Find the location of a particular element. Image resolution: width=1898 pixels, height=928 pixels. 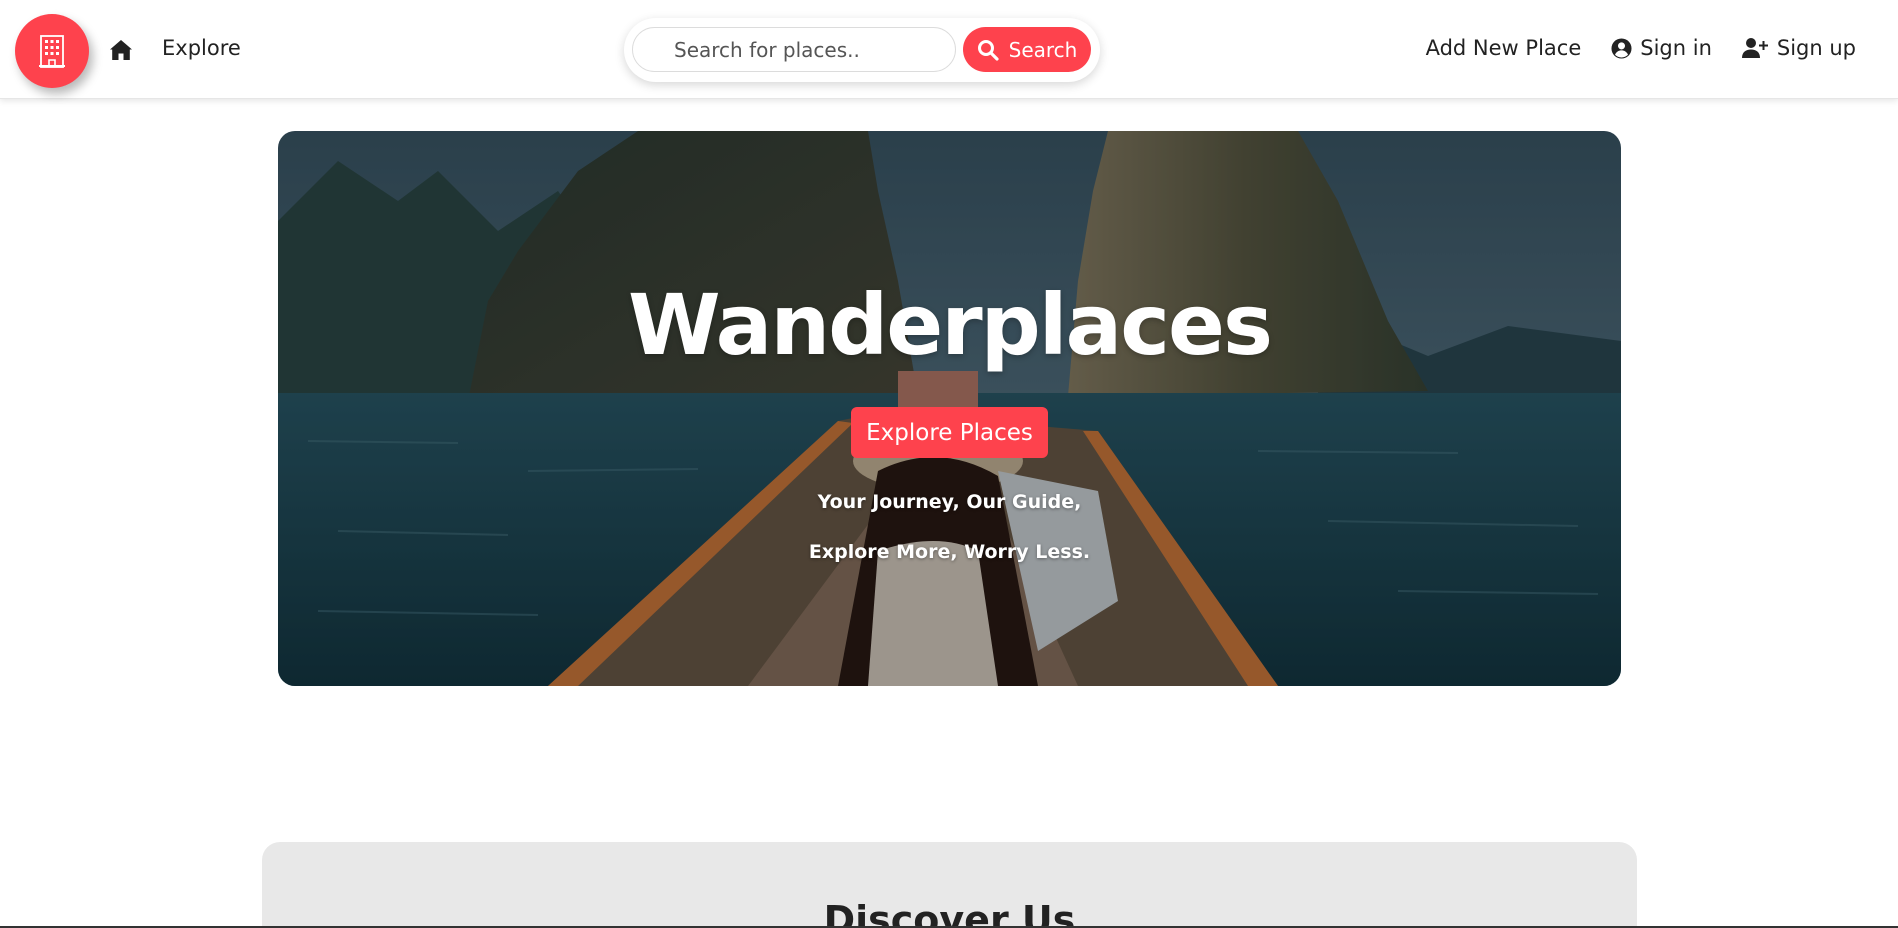

hero-title: Wanderplaces is located at coordinates (950, 325).